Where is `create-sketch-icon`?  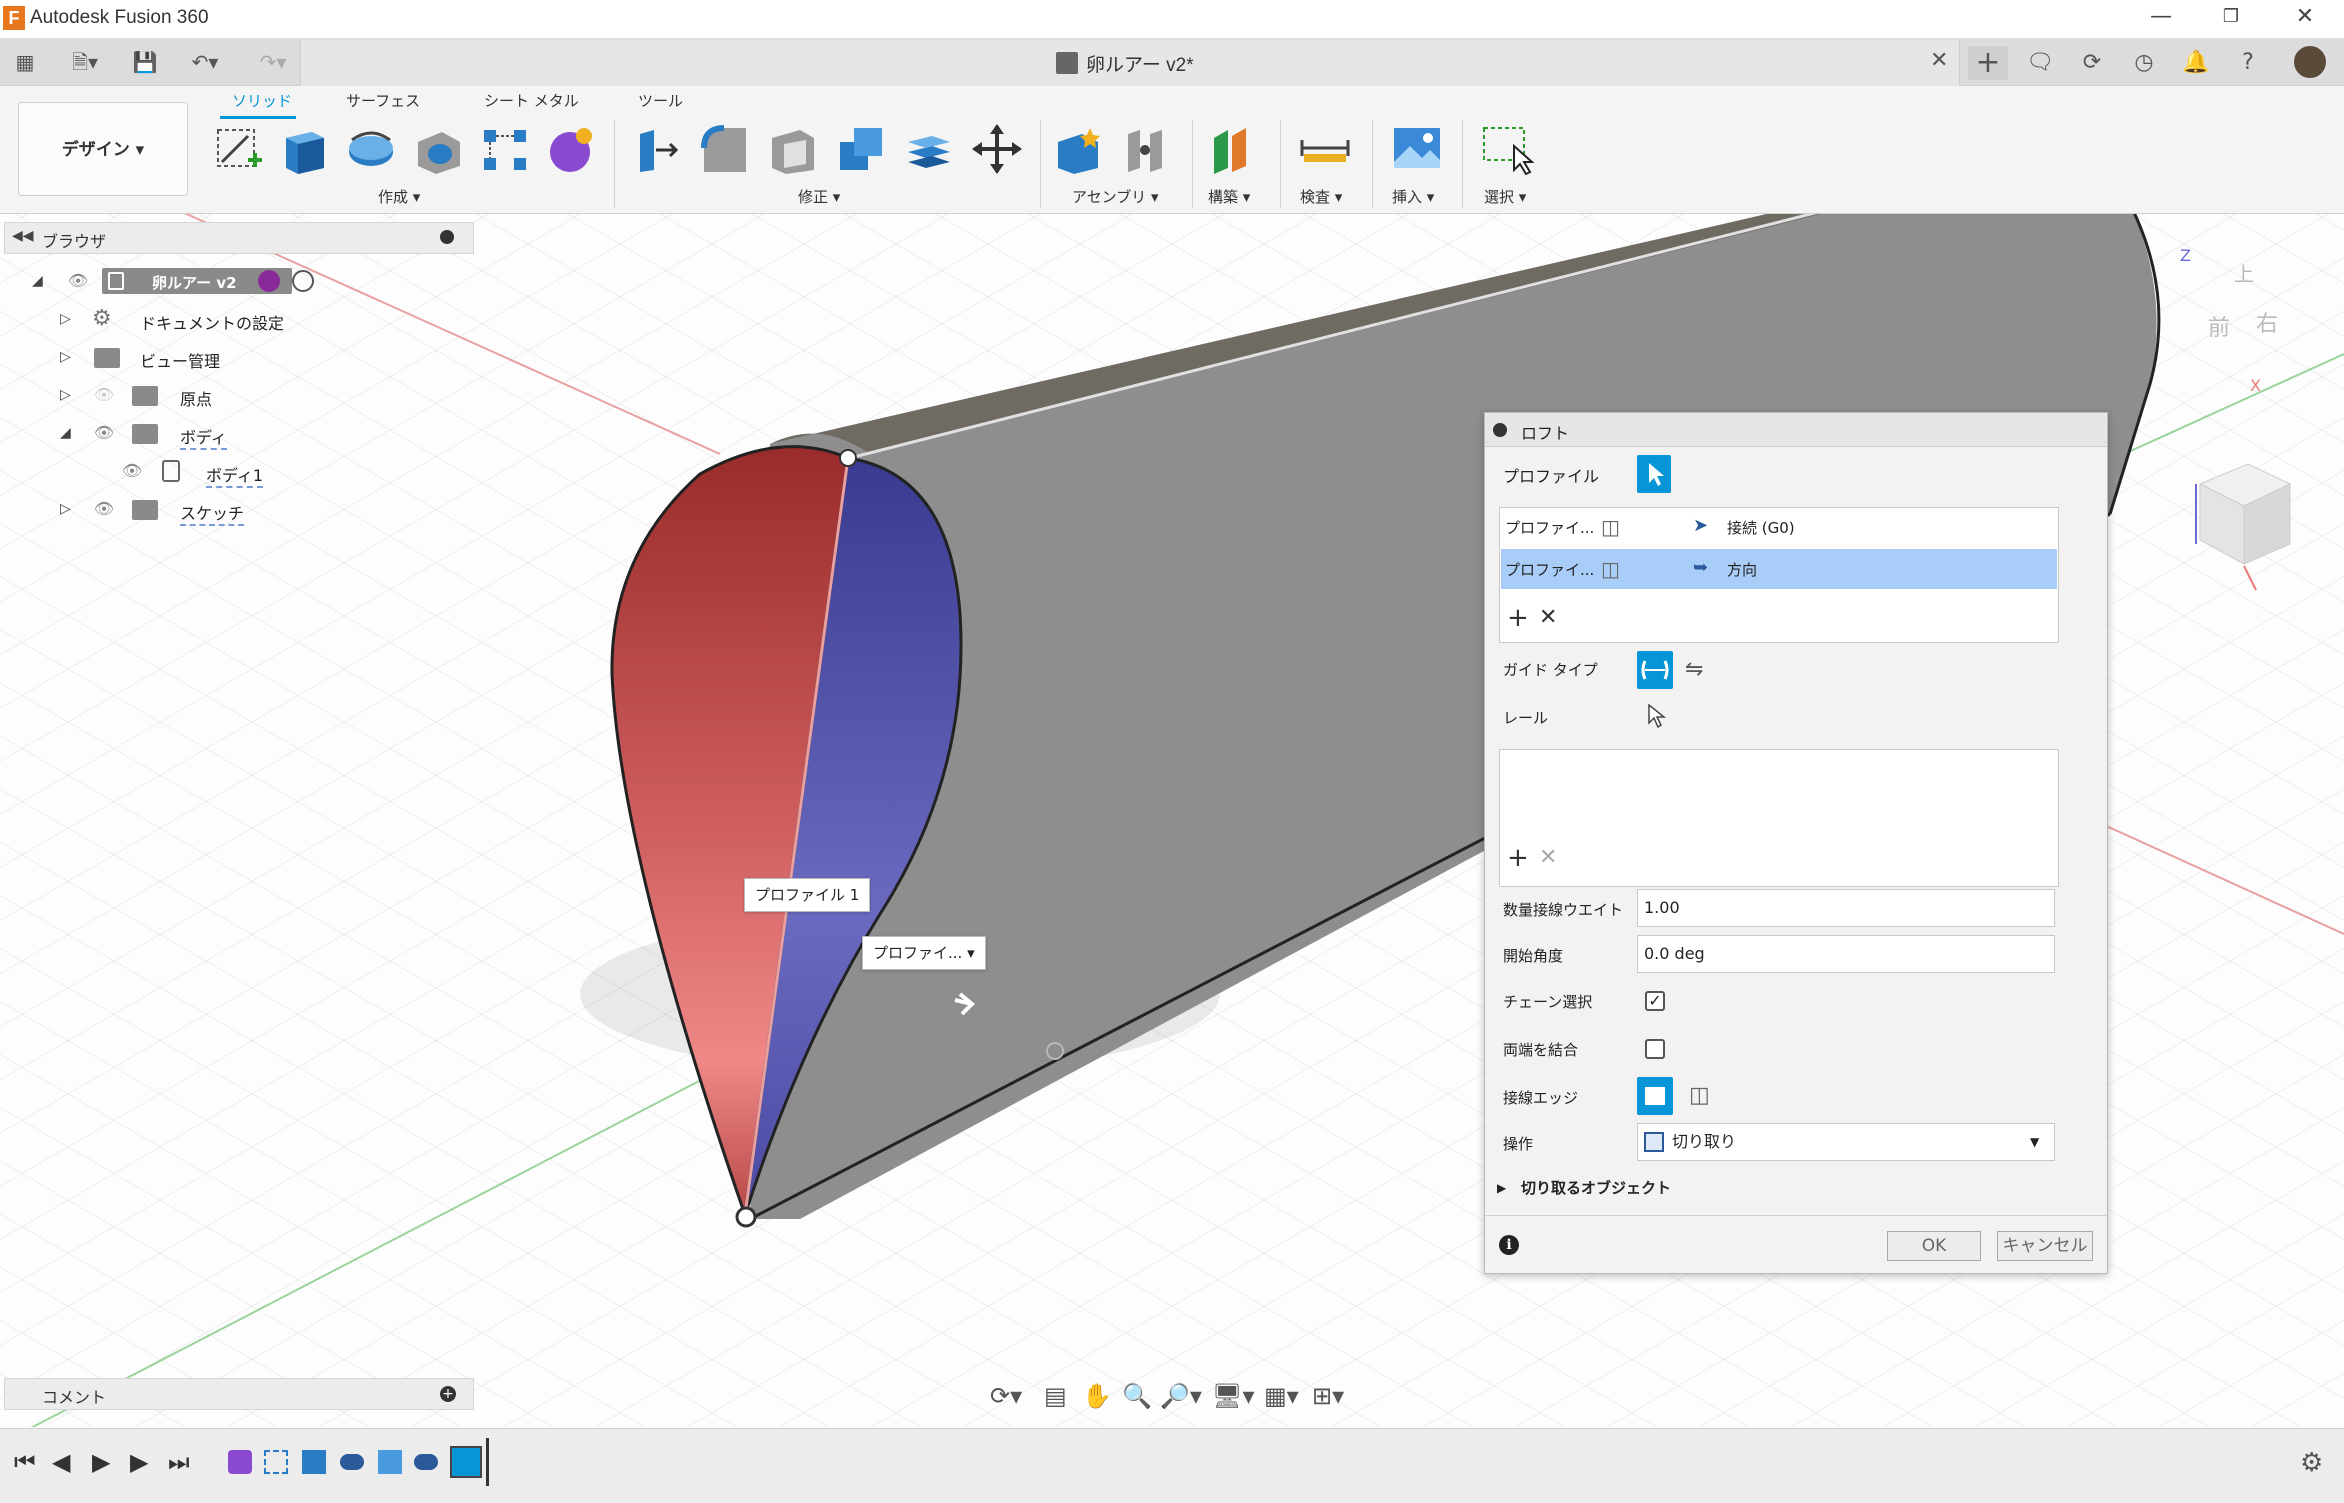
create-sketch-icon is located at coordinates (239, 149).